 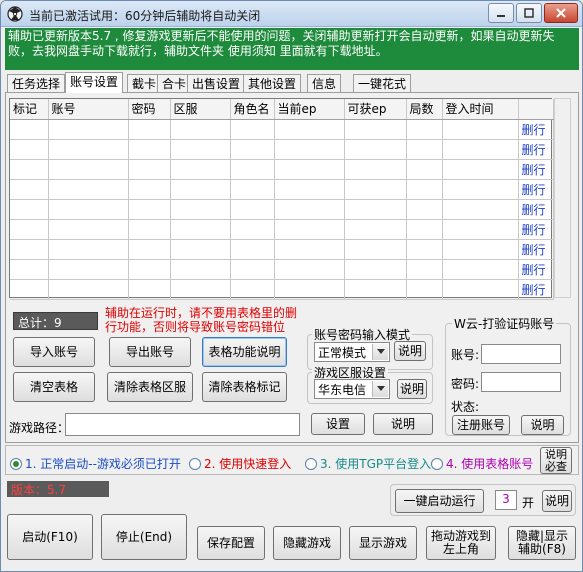 I want to click on clear-region-button: 清除表格区服, so click(x=150, y=387).